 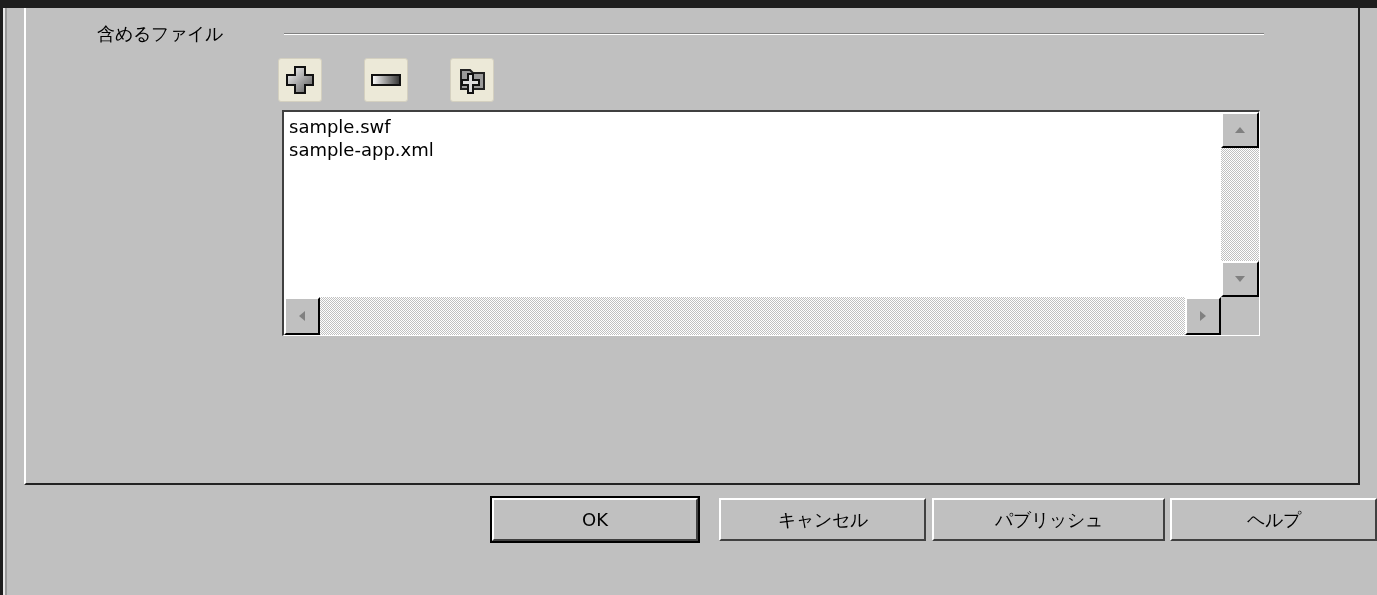 What do you see at coordinates (1240, 316) in the screenshot?
I see `scrollbar-corner` at bounding box center [1240, 316].